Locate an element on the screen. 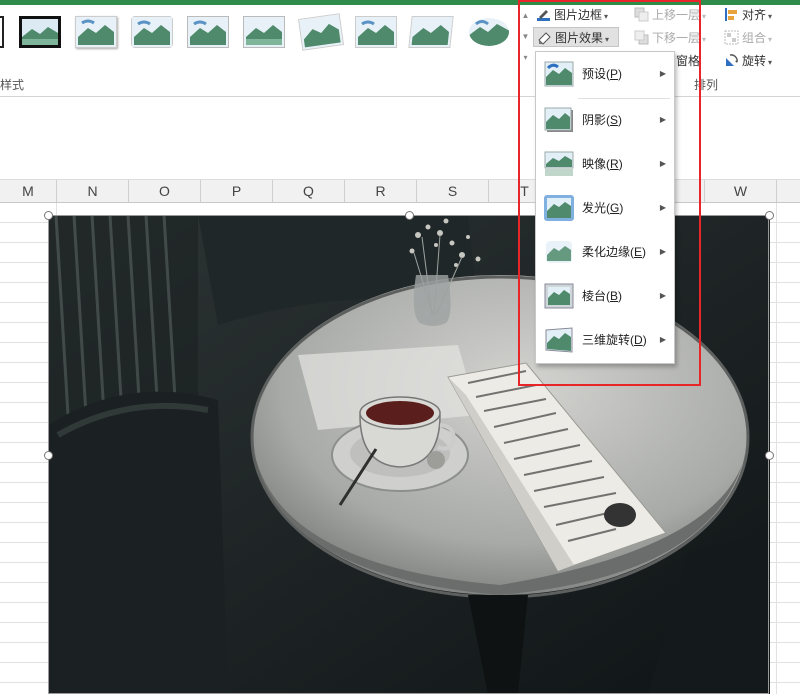  ribbon: ▲ ▼ ▾ 样式 图片边框 ▾ 图片效果 ▾ 上移一层 ▾ 下移一层 ▾ 窗格 对齐 ▾ is located at coordinates (400, 48).